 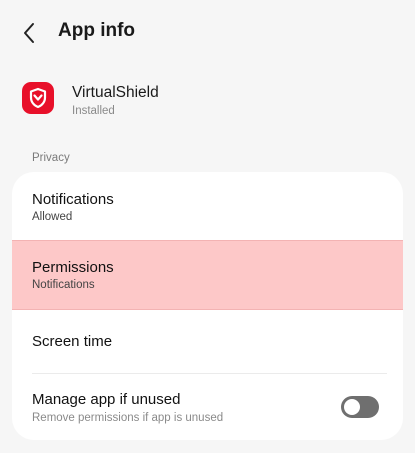 I want to click on shield-icon, so click(x=38, y=98).